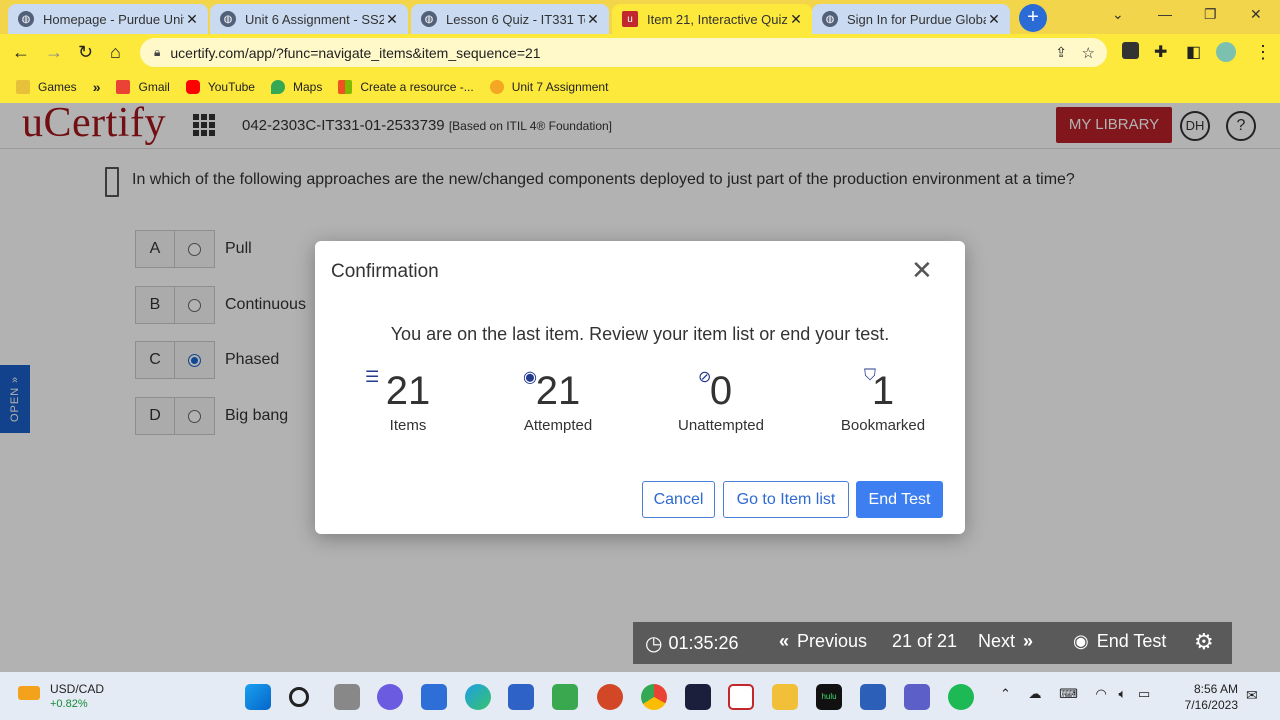 The width and height of the screenshot is (1280, 720). I want to click on minimize-icon: —, so click(1165, 14).